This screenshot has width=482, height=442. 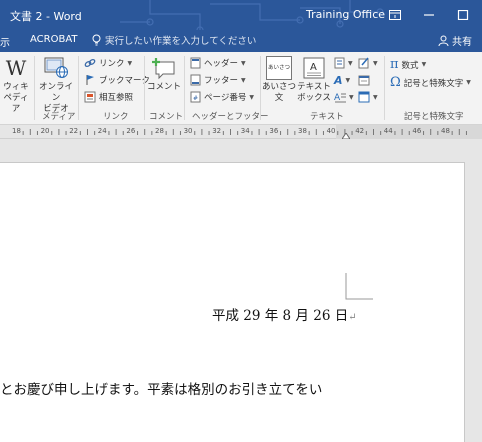 I want to click on svg-text: A, so click(x=313, y=67).